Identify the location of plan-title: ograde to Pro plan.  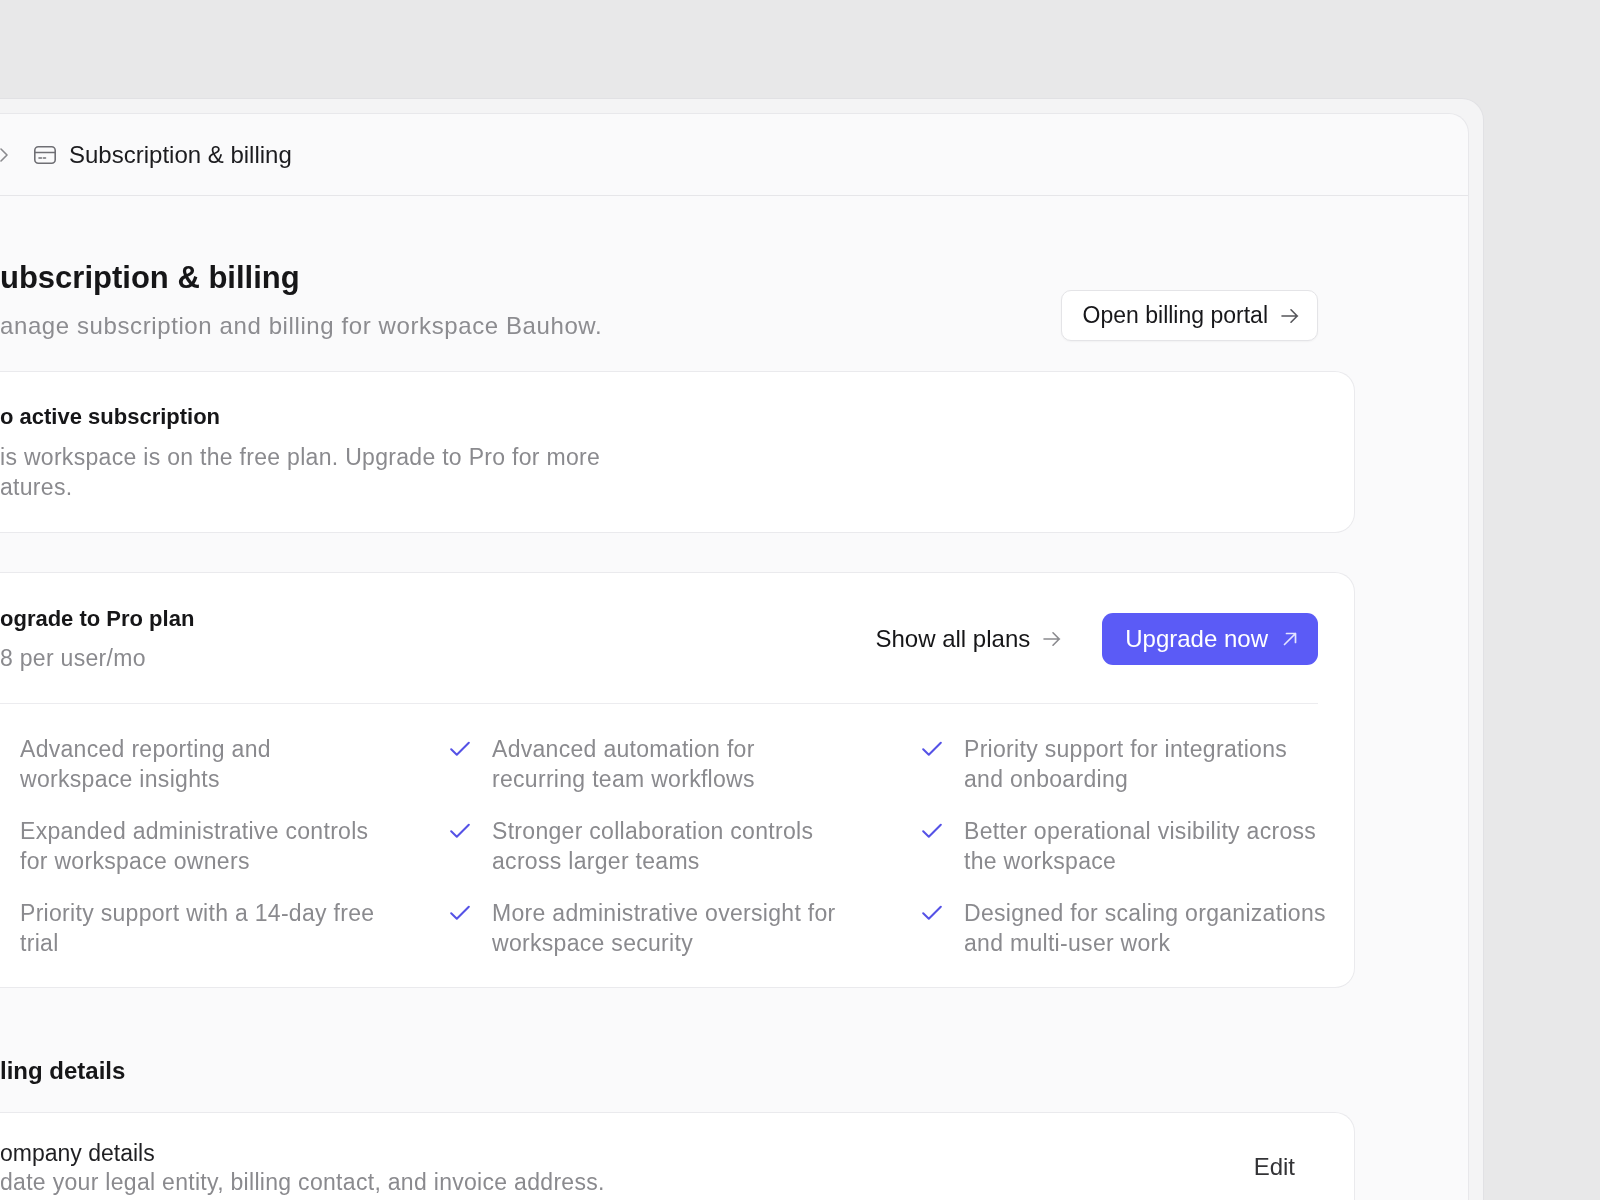
(97, 619).